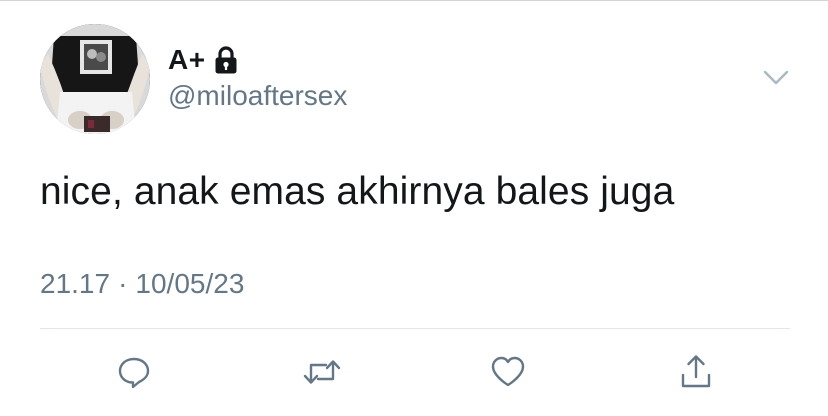 This screenshot has height=416, width=828. What do you see at coordinates (415, 328) in the screenshot?
I see `actions-divider` at bounding box center [415, 328].